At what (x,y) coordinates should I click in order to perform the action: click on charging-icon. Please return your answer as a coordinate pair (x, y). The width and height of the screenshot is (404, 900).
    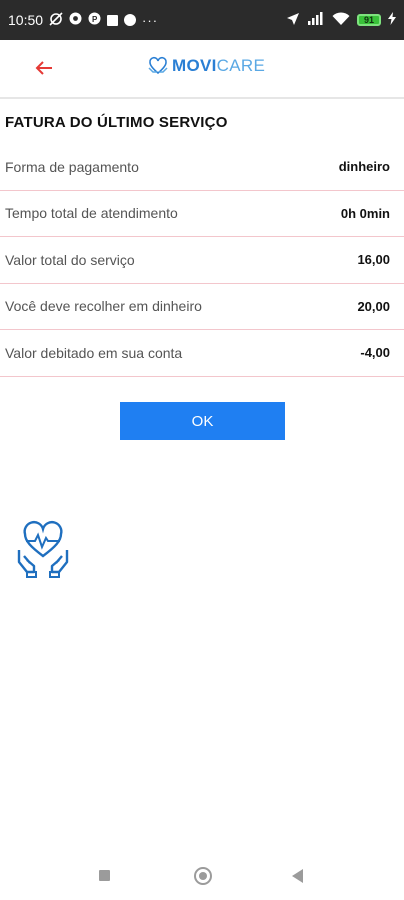
    Looking at the image, I should click on (392, 20).